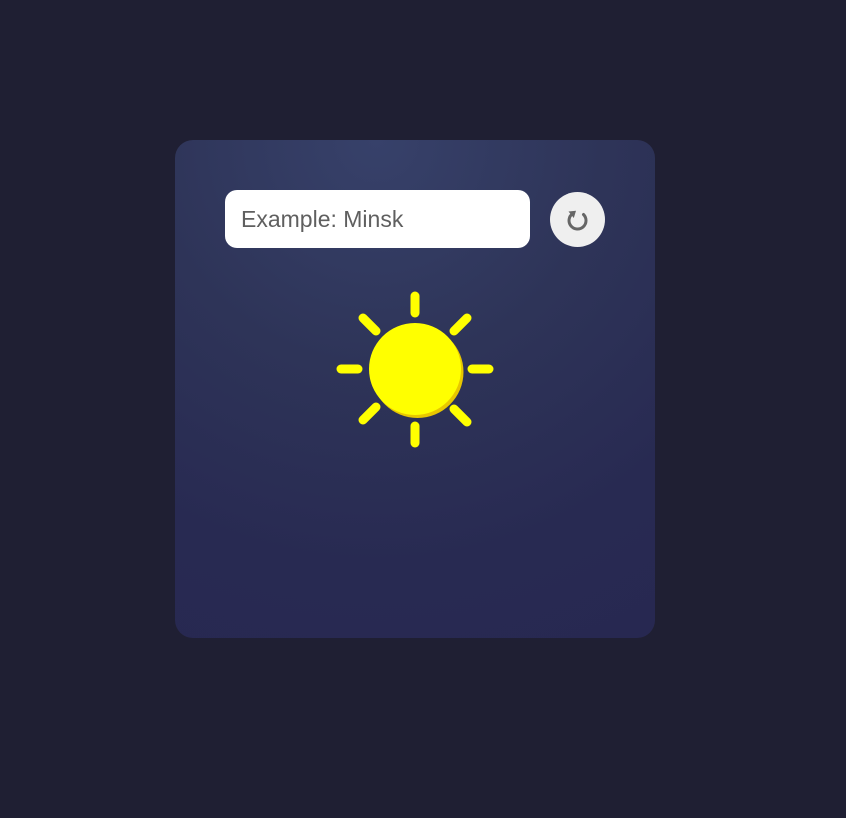 The image size is (846, 818). I want to click on refresh-icon, so click(577, 220).